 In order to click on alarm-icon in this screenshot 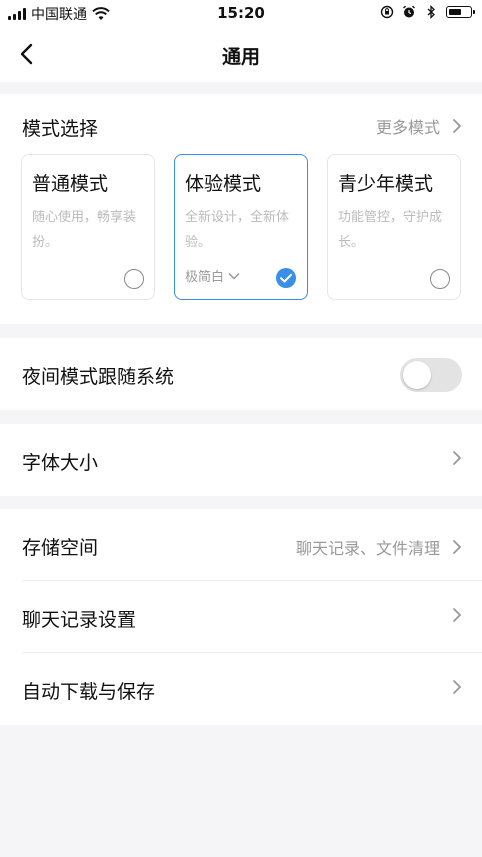, I will do `click(409, 11)`.